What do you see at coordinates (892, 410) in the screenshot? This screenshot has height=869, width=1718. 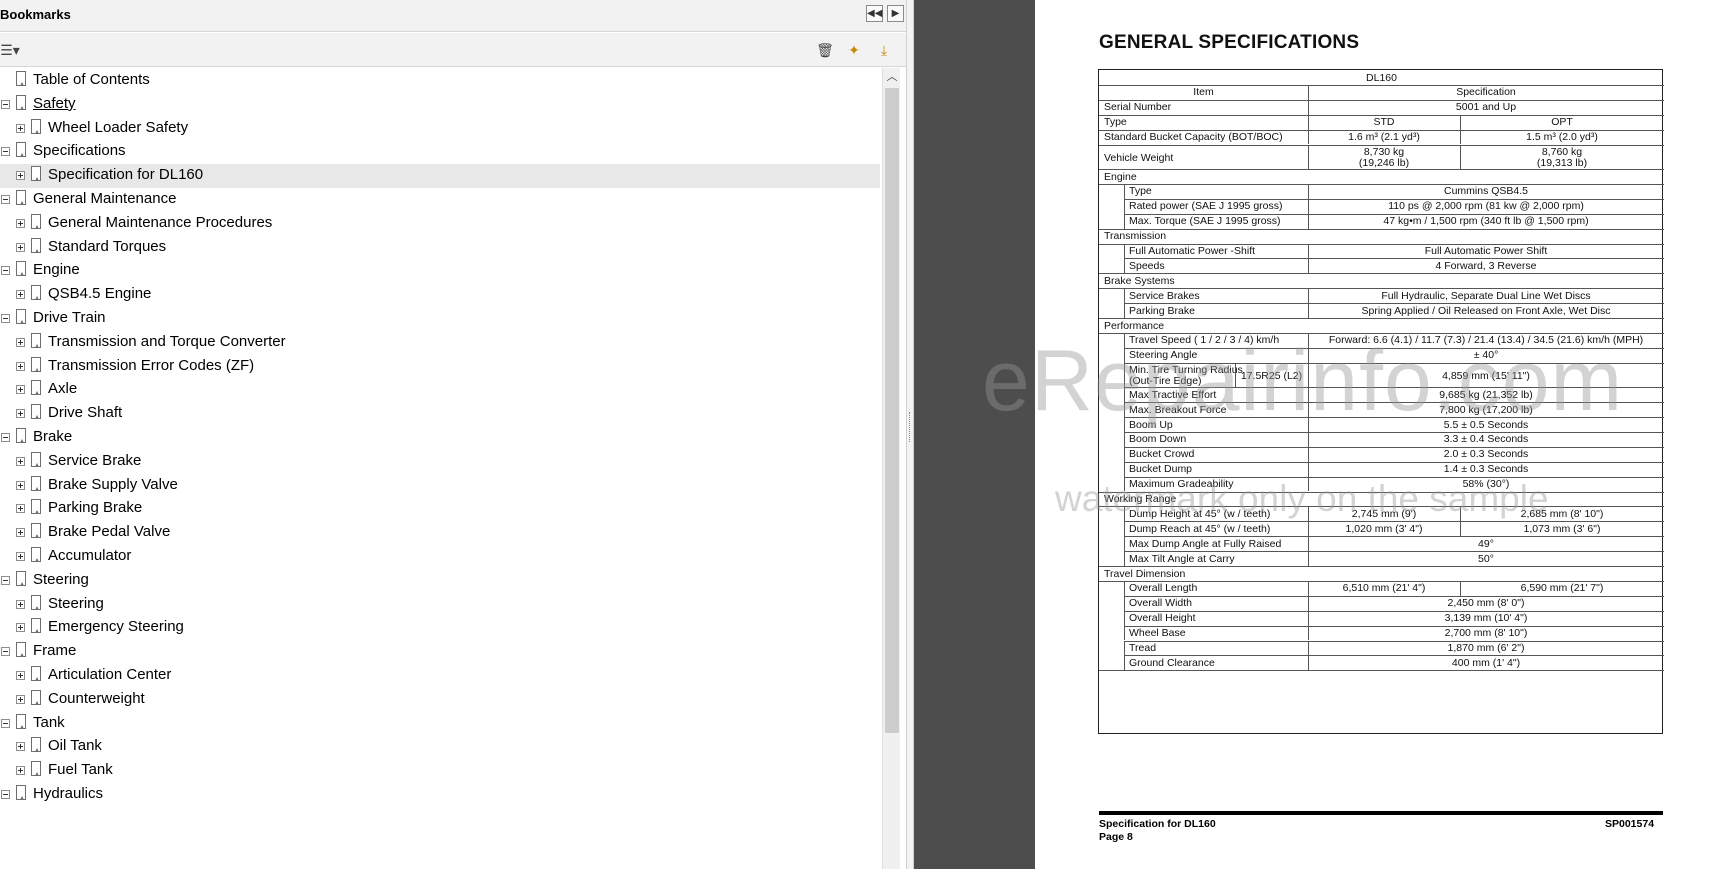 I see `scrollbar-thumb` at bounding box center [892, 410].